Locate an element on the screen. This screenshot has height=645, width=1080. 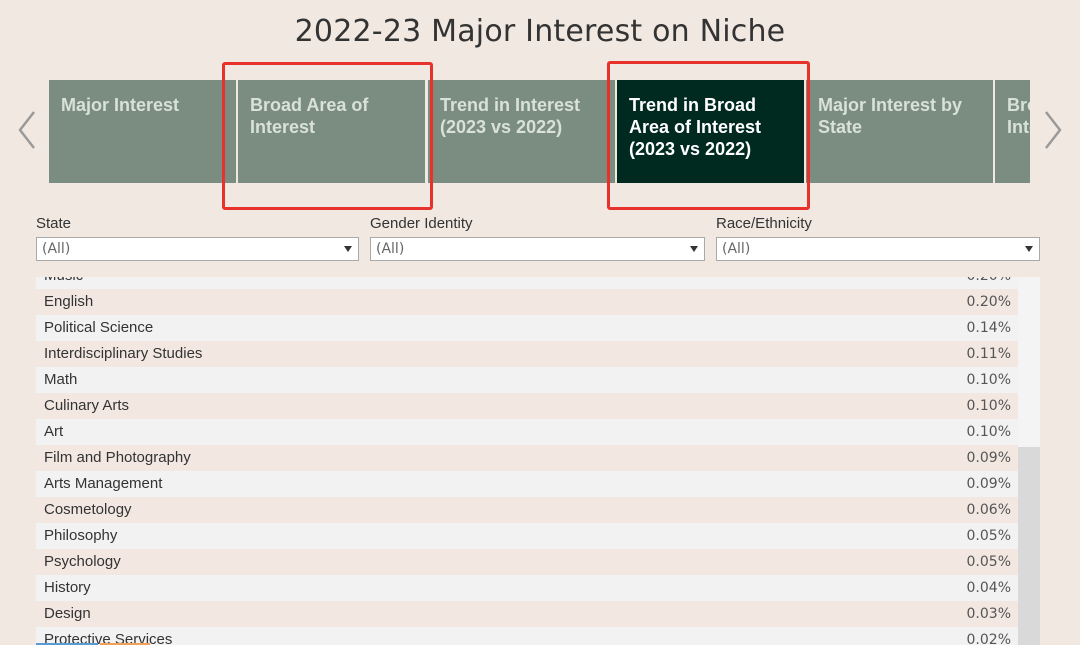
table-row: Political Science 0.14% is located at coordinates (527, 328).